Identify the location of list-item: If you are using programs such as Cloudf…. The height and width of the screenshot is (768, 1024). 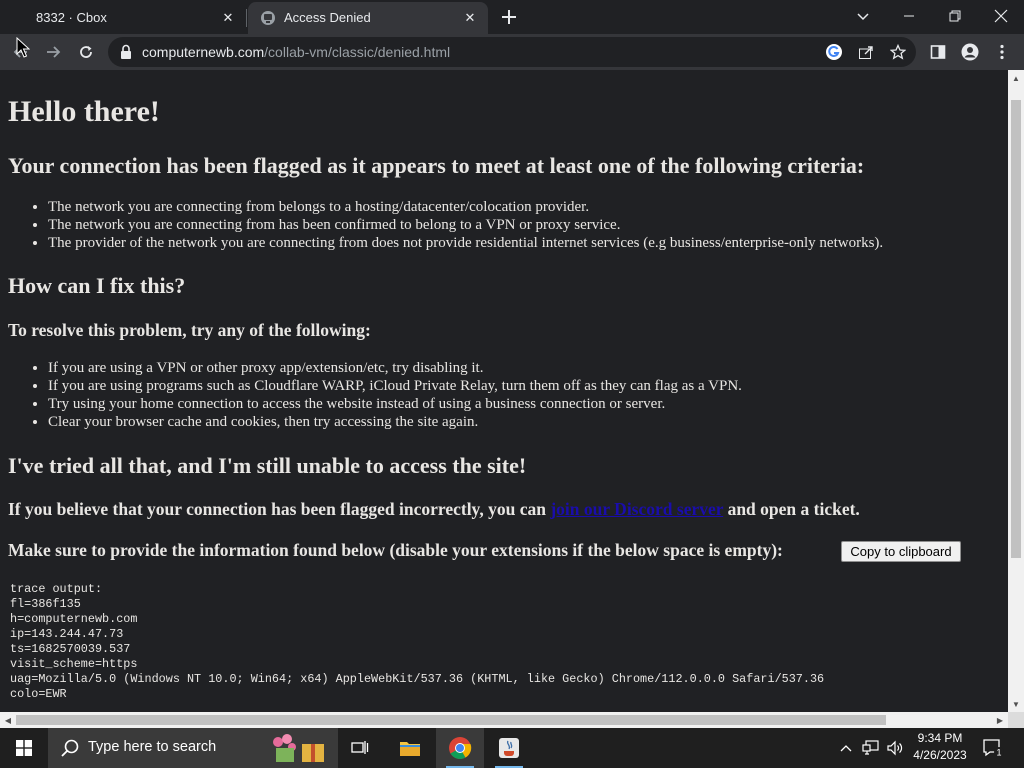
(395, 386).